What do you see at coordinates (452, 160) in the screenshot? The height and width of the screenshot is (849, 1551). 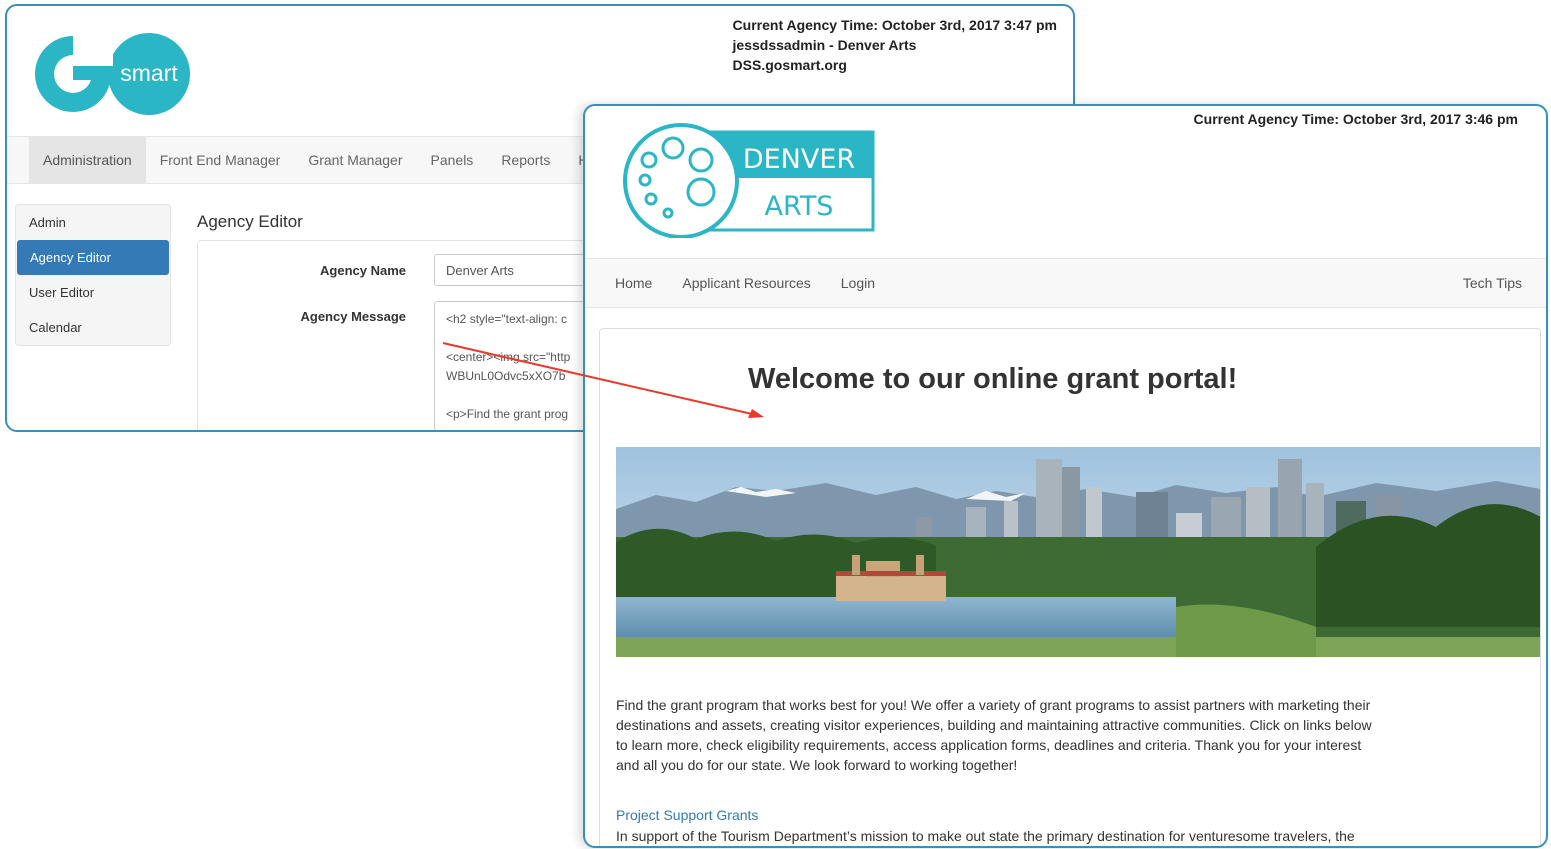 I see `nav-panels: Panels` at bounding box center [452, 160].